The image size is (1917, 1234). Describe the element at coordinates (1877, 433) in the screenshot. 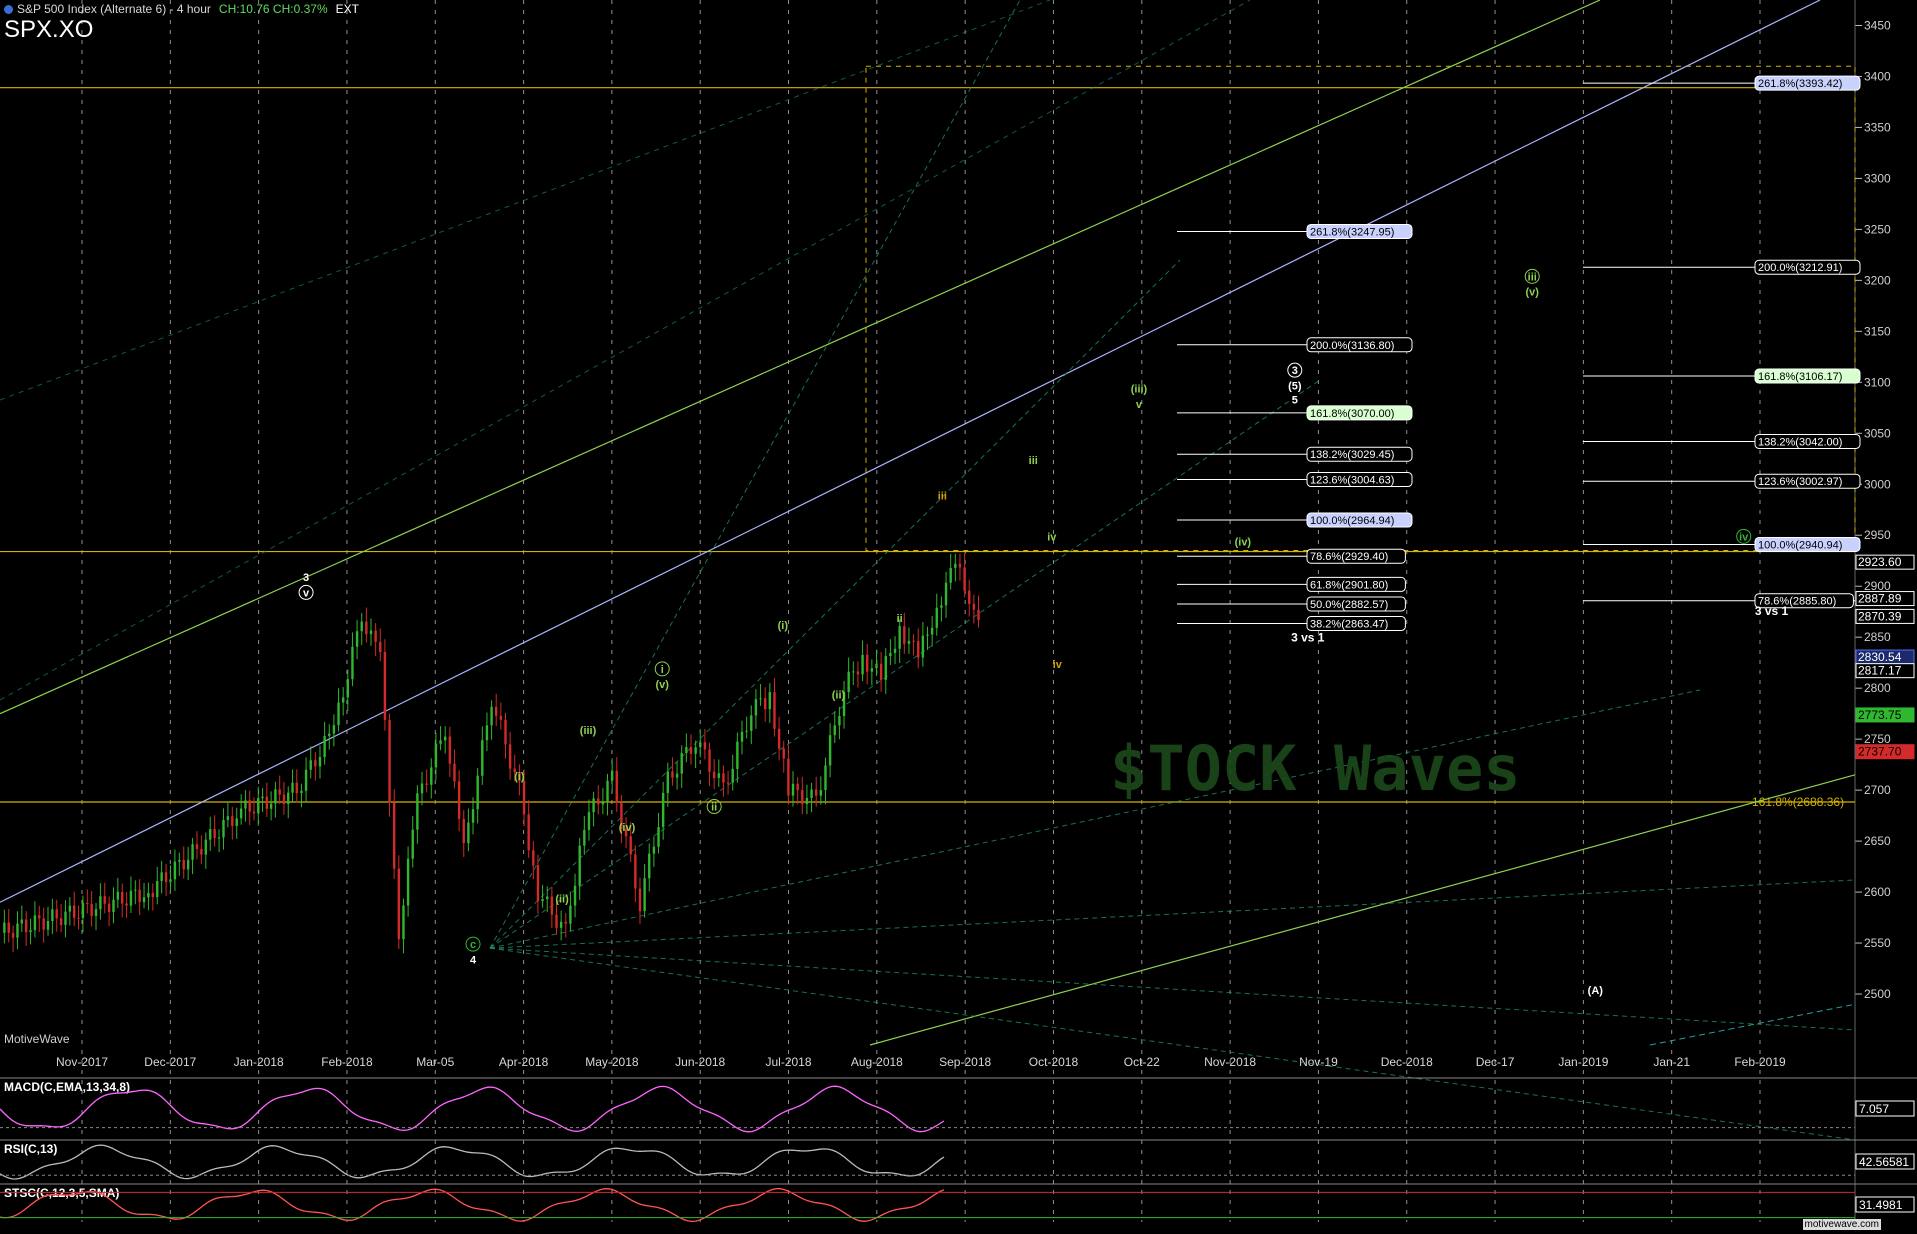

I see `y-tick-label: 3050` at that location.